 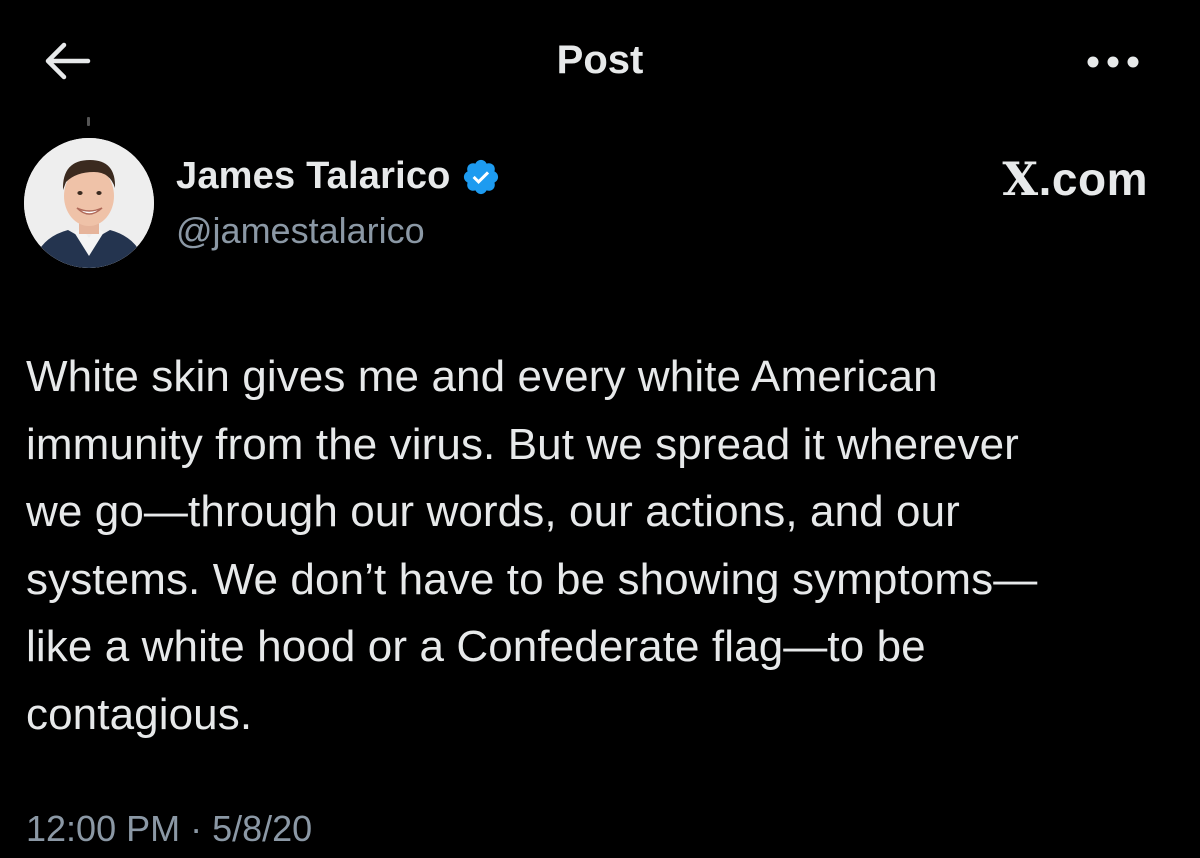 I want to click on arrow-left-icon, so click(x=68, y=61).